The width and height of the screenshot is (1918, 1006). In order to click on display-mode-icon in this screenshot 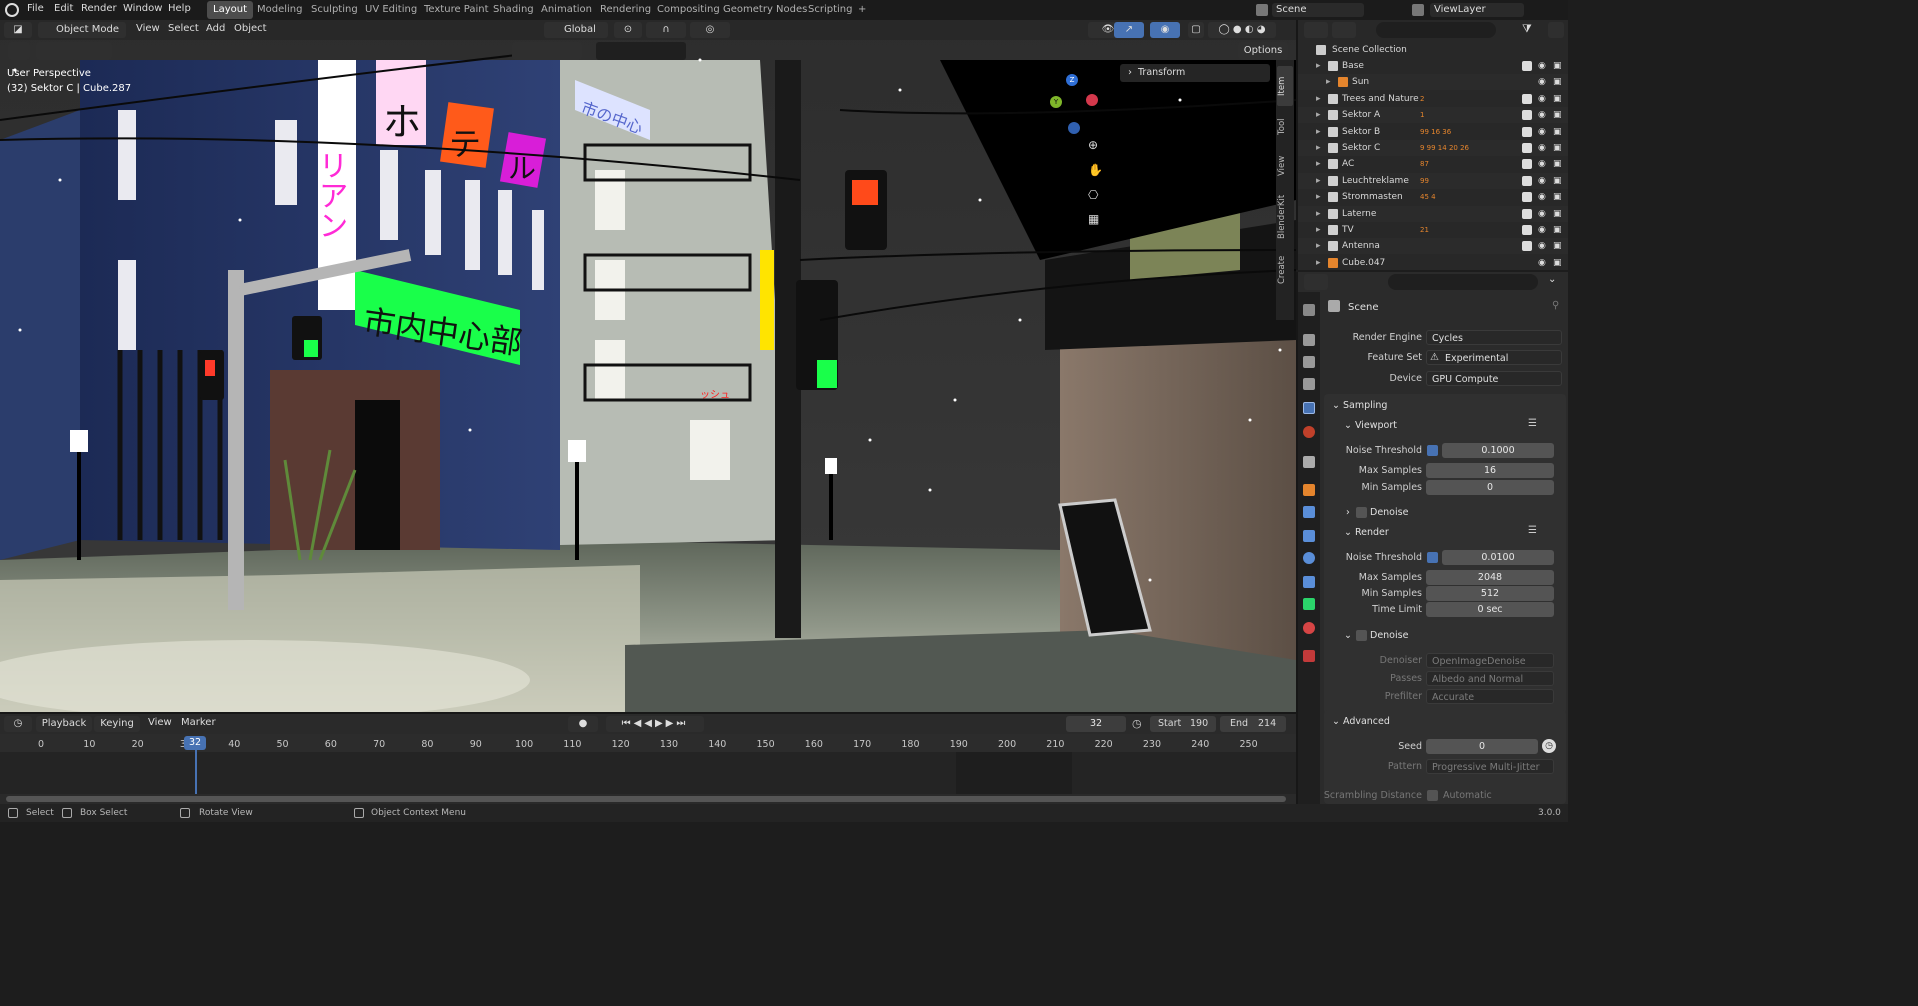, I will do `click(1344, 30)`.